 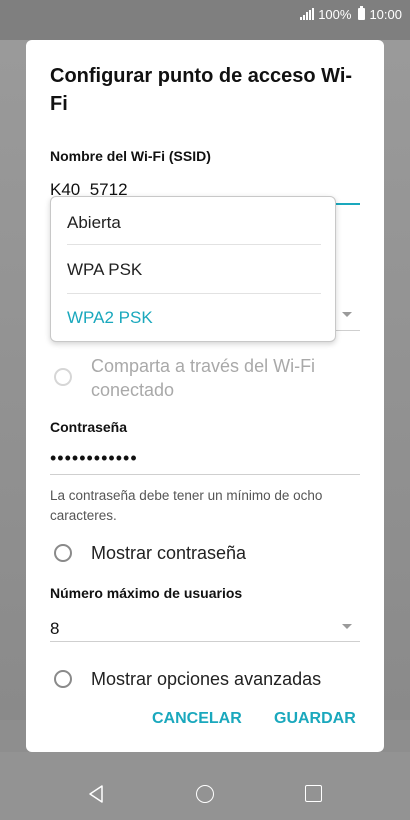 I want to click on advanced-options-radio, so click(x=63, y=679).